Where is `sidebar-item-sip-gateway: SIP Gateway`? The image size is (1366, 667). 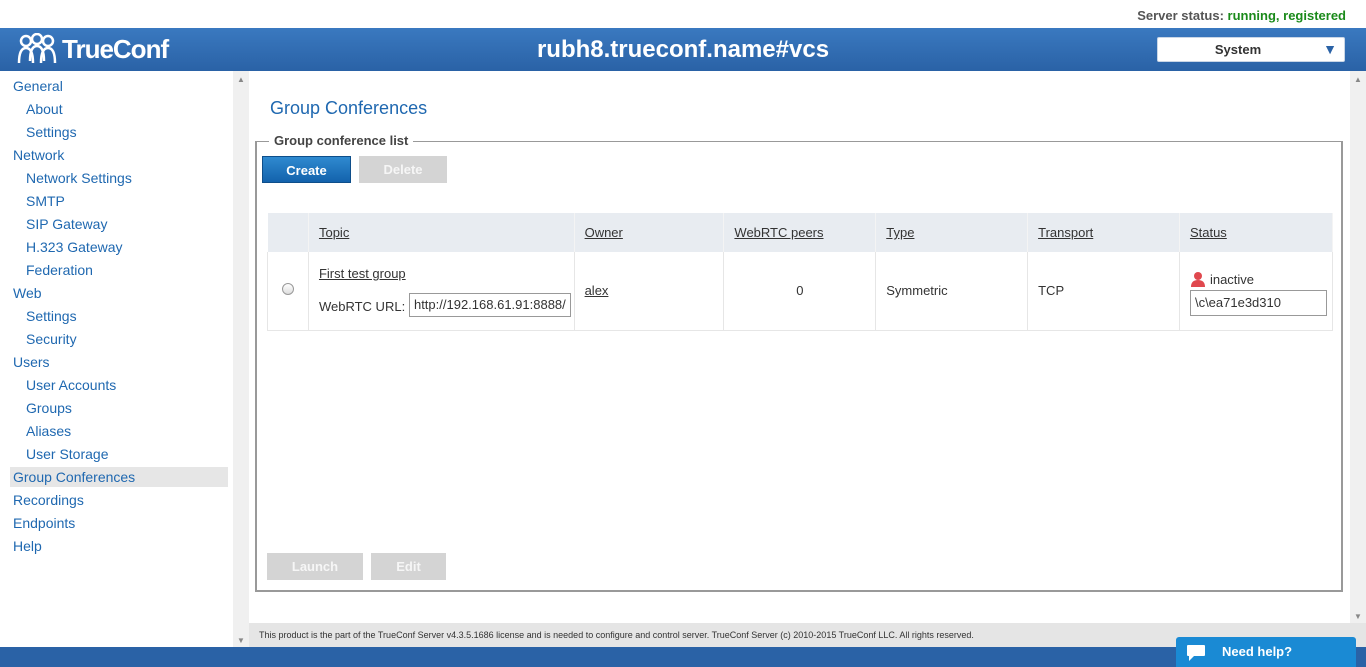
sidebar-item-sip-gateway: SIP Gateway is located at coordinates (66, 224).